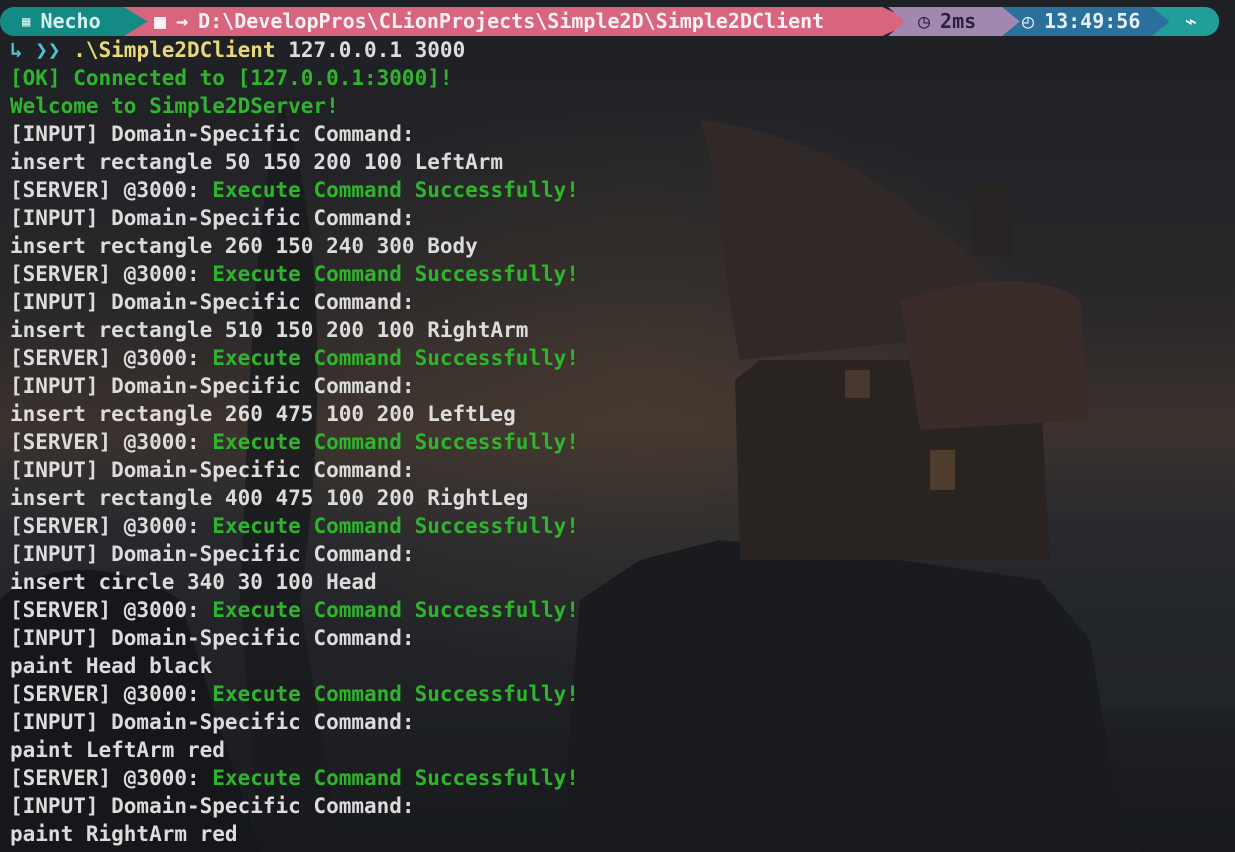  I want to click on prompt-duration: 2ms, so click(958, 21).